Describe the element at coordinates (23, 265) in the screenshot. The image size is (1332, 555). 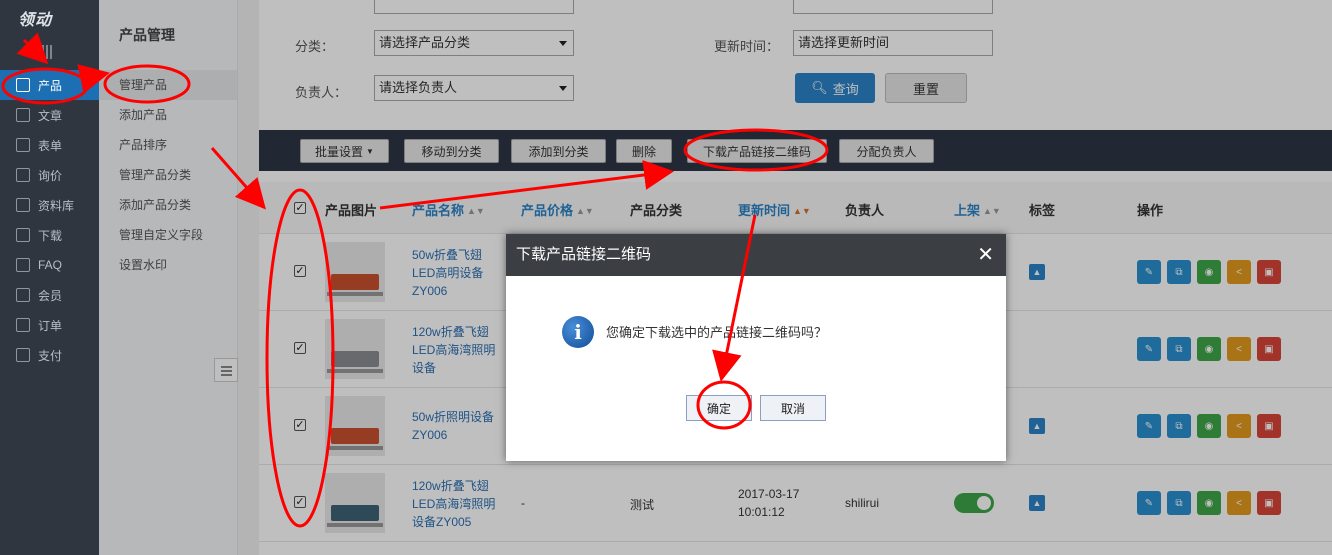
I see `faq-icon` at that location.